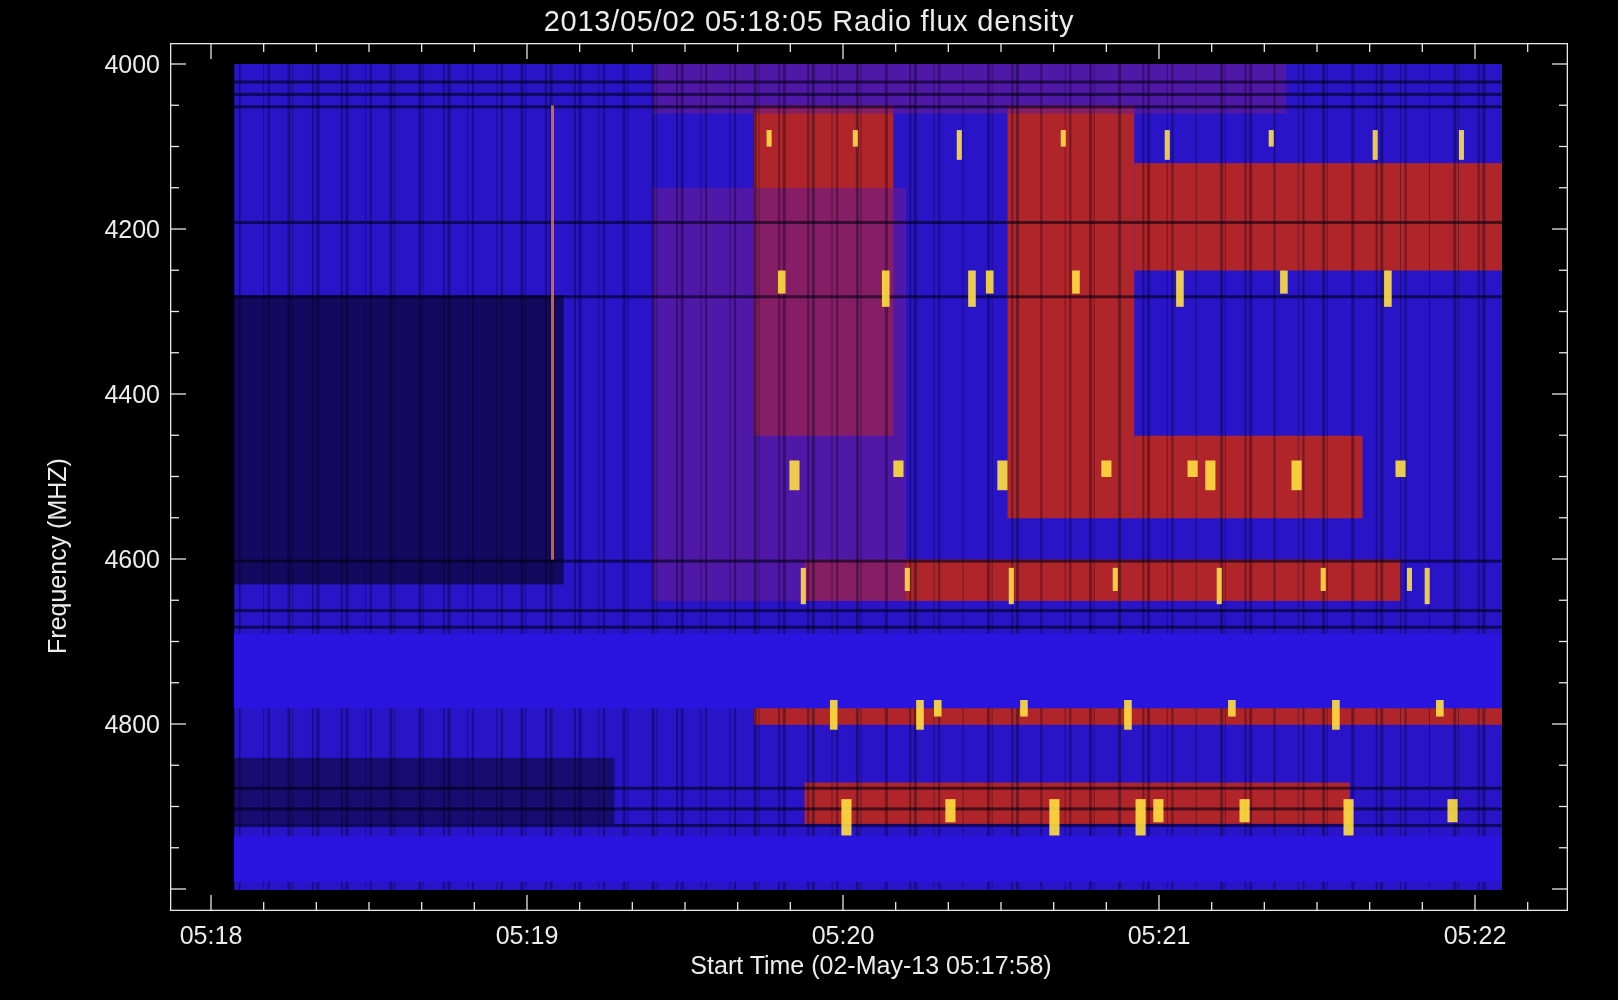  I want to click on x-tick-label: 05:20, so click(843, 935).